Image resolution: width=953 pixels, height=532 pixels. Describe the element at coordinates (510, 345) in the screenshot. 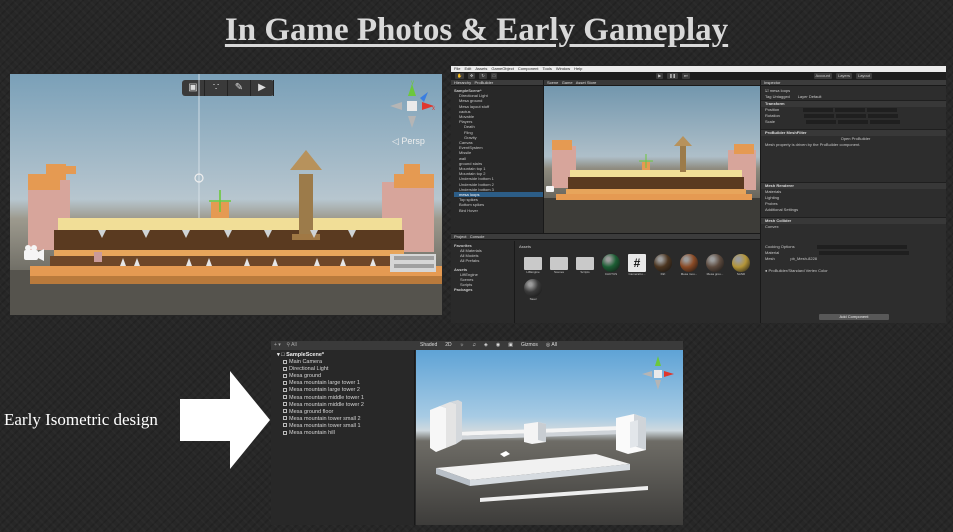

I see `camera-settings-icon: ▣` at that location.